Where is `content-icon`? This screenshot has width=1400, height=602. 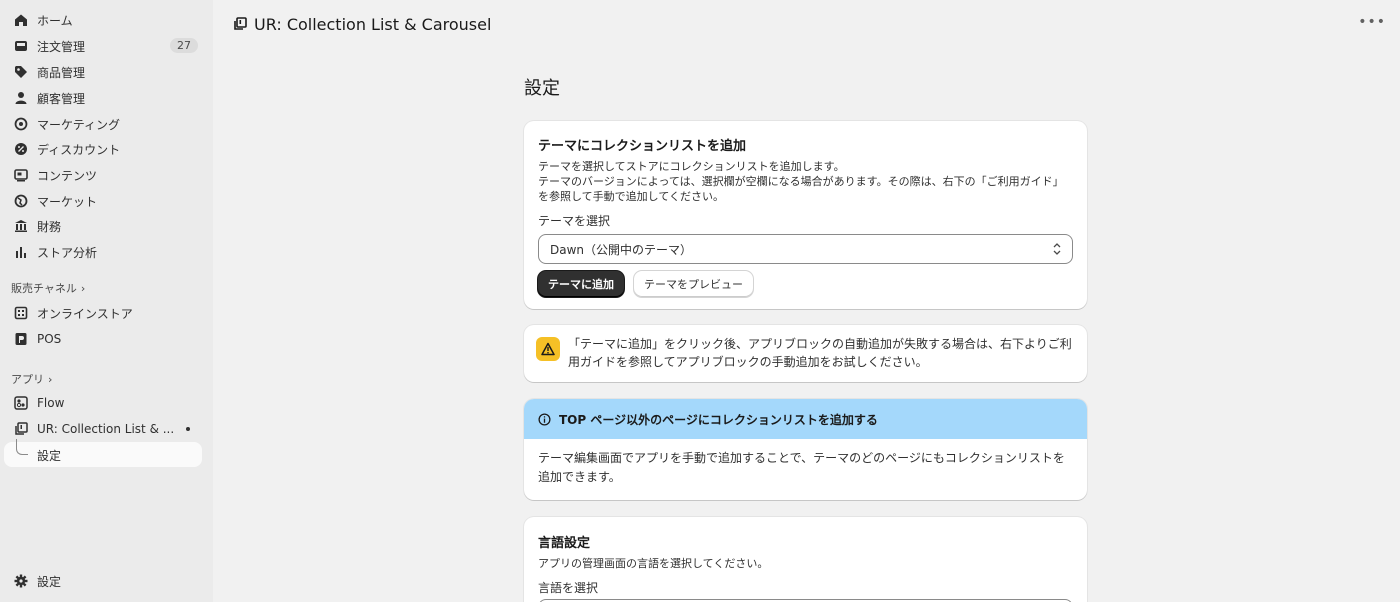
content-icon is located at coordinates (21, 175).